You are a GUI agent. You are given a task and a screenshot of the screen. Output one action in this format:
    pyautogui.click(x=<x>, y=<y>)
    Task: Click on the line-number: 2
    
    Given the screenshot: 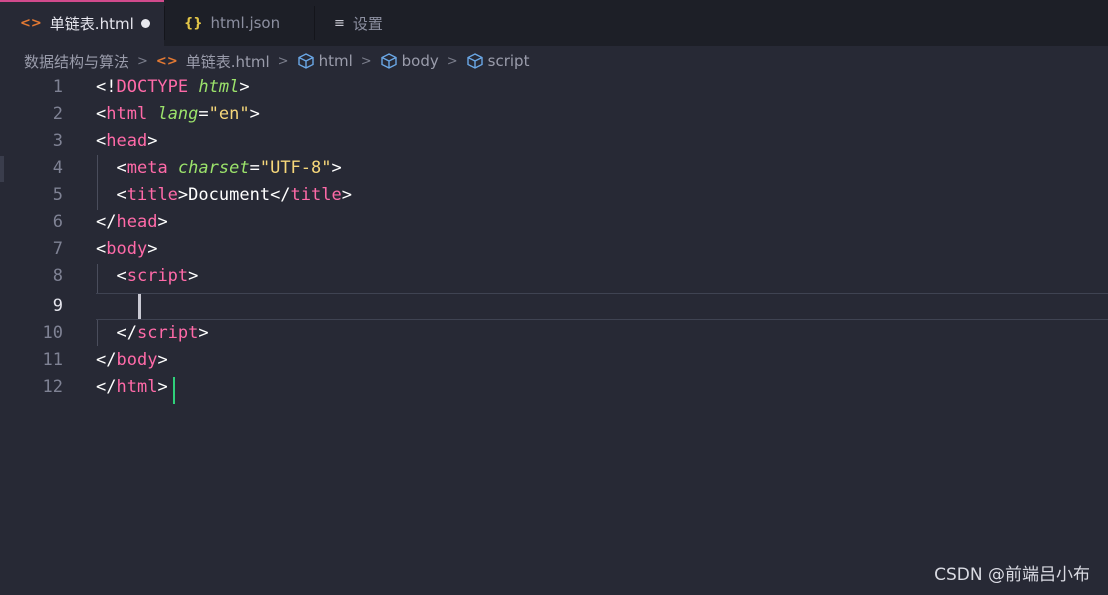 What is the action you would take?
    pyautogui.click(x=57, y=114)
    